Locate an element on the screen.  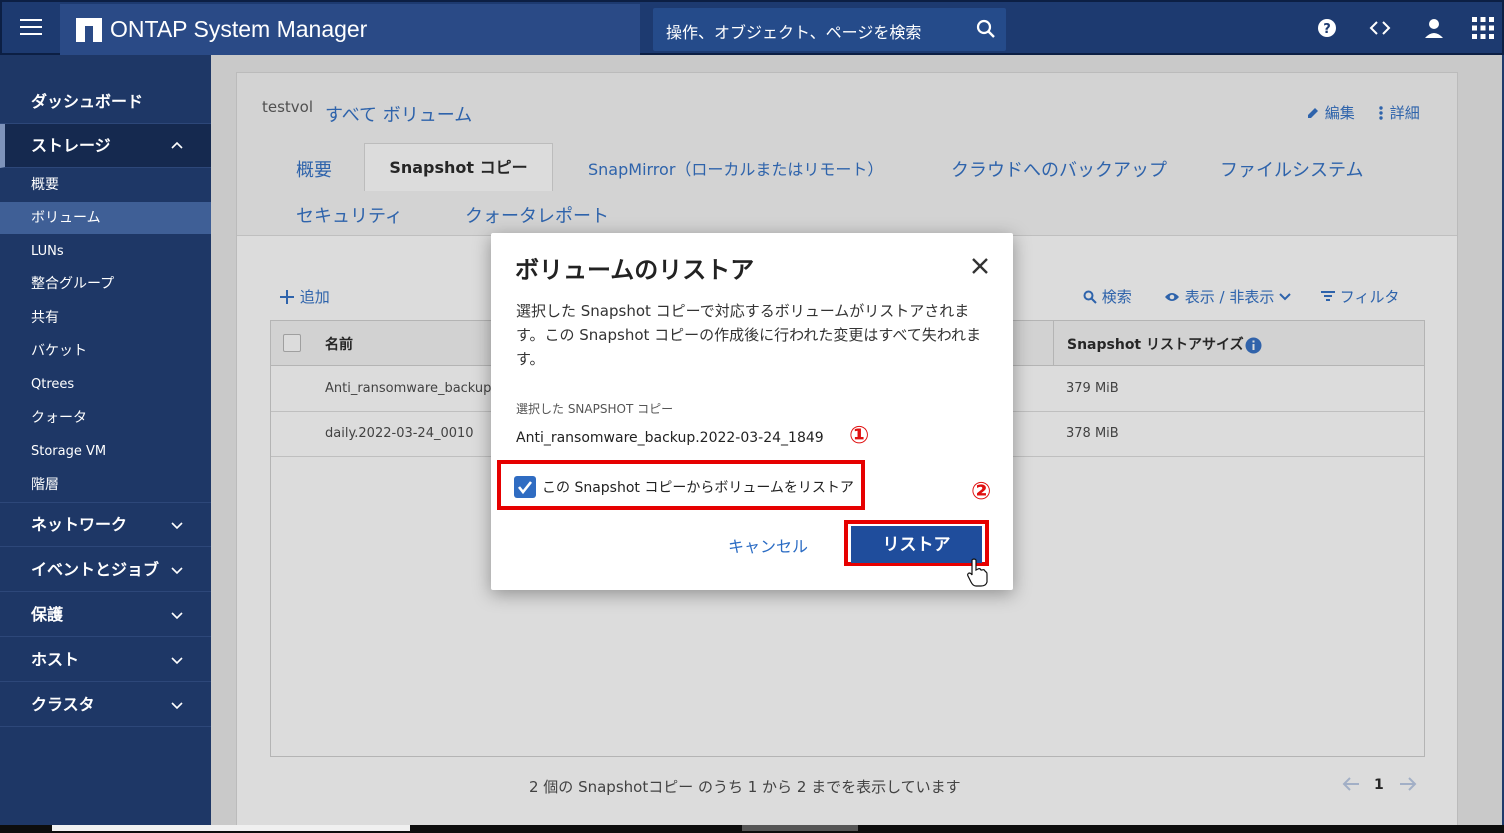
restore-confirm-label: この Snapshot コピーからボリュームをリストア is located at coordinates (698, 487).